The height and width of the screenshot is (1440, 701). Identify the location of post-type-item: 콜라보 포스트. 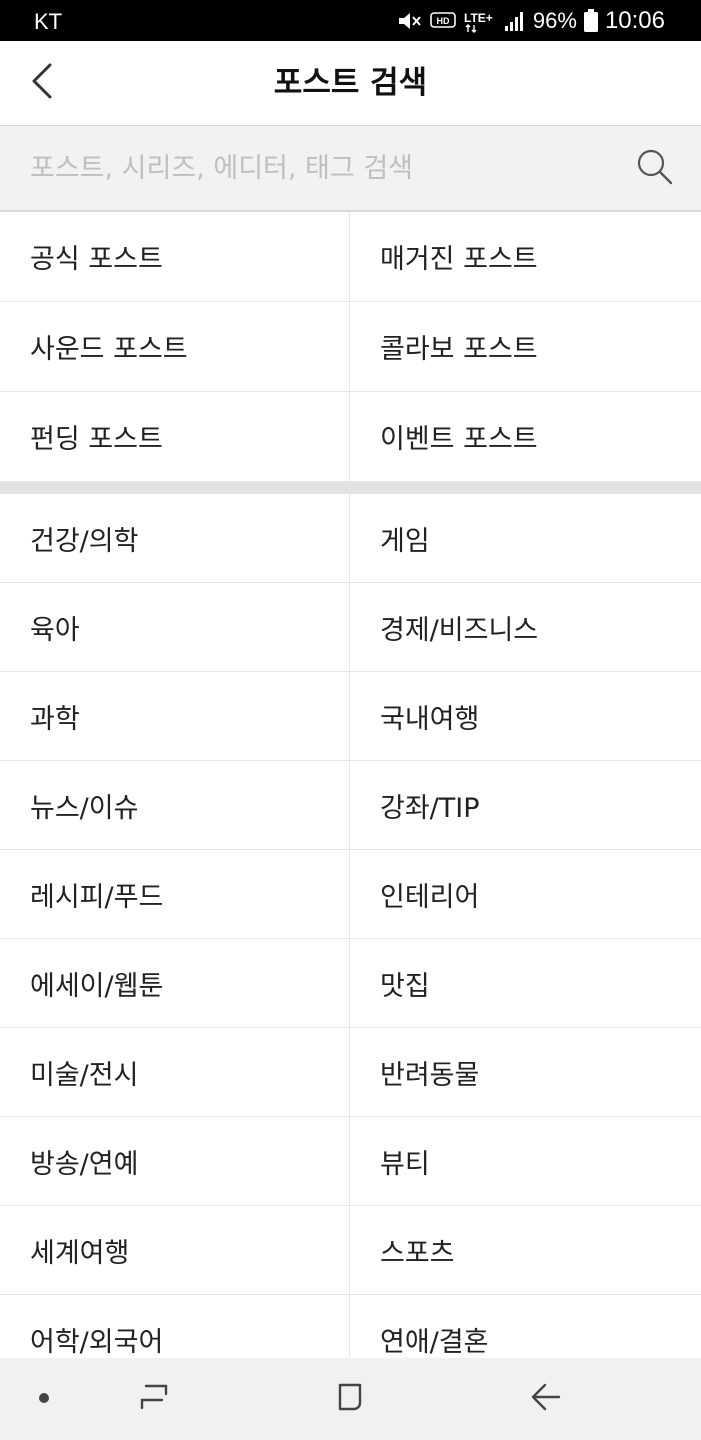
(525, 347).